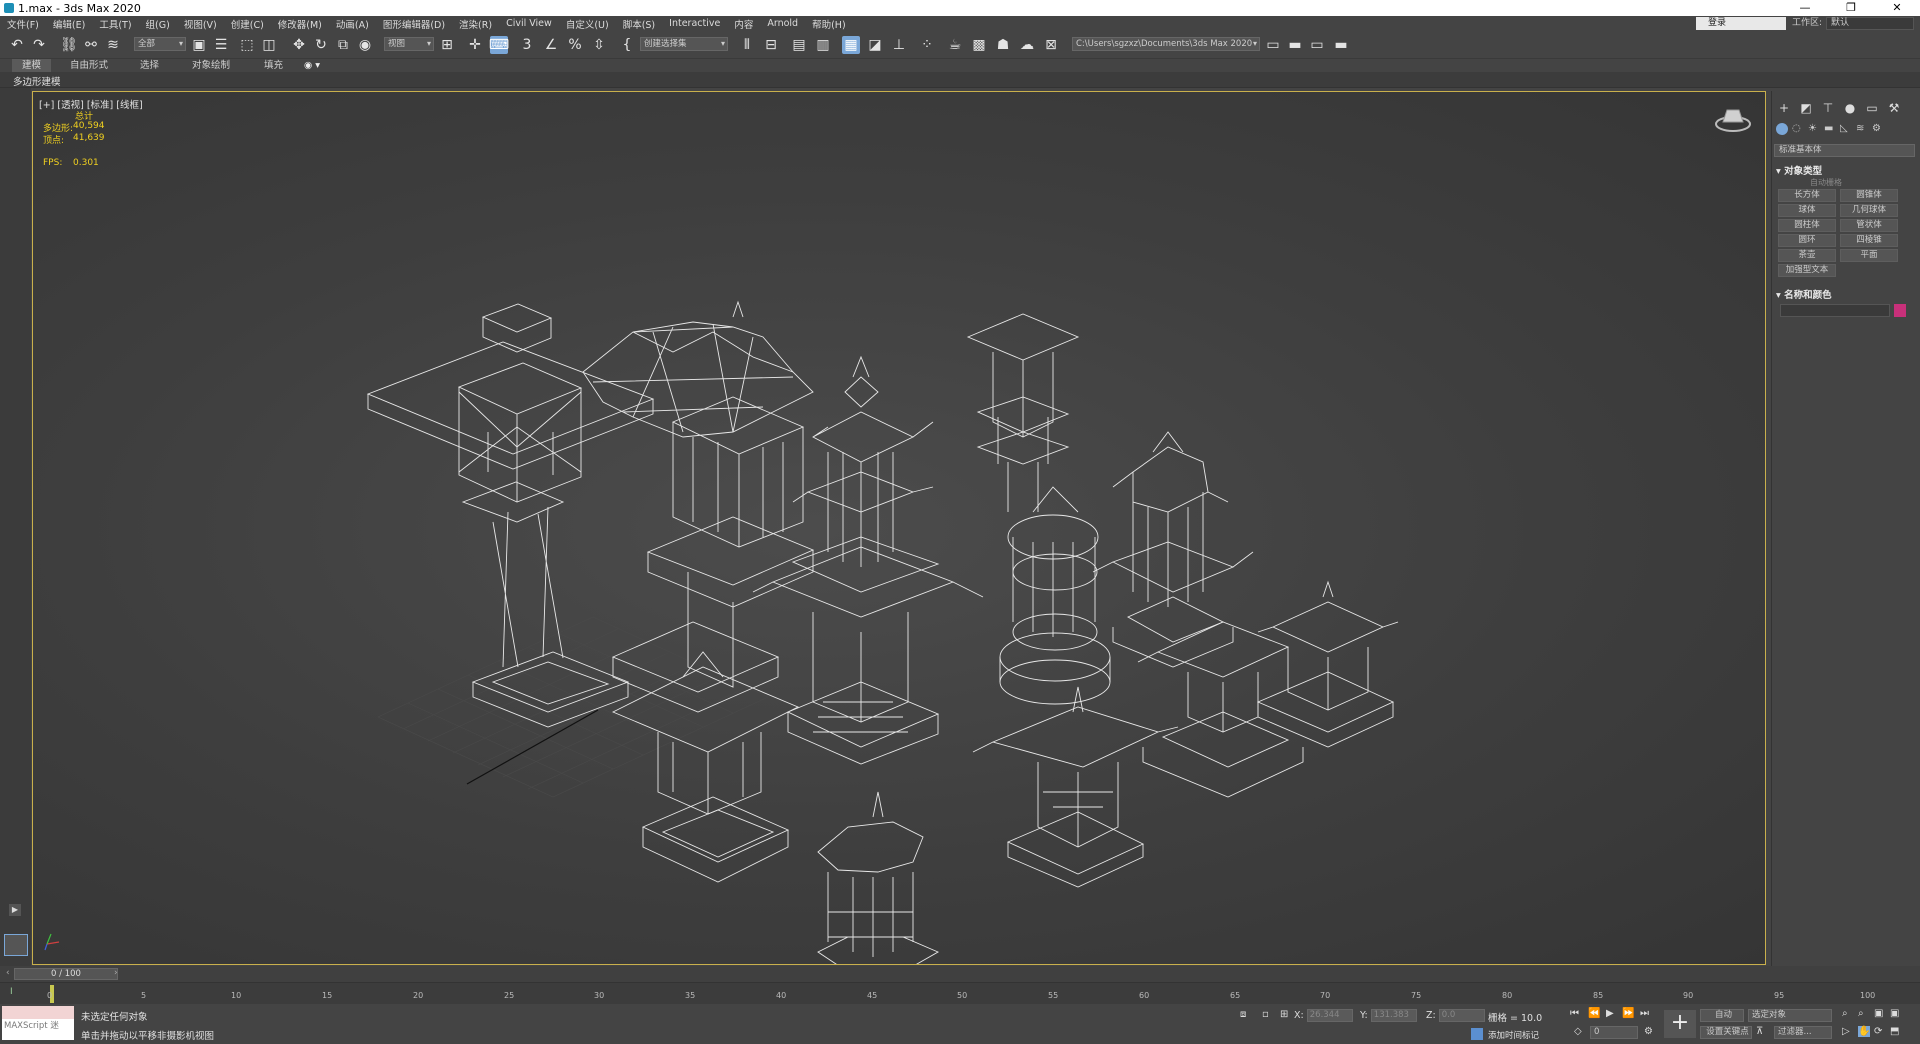 This screenshot has height=1044, width=1920. I want to click on scale-icon: ⧉, so click(343, 45).